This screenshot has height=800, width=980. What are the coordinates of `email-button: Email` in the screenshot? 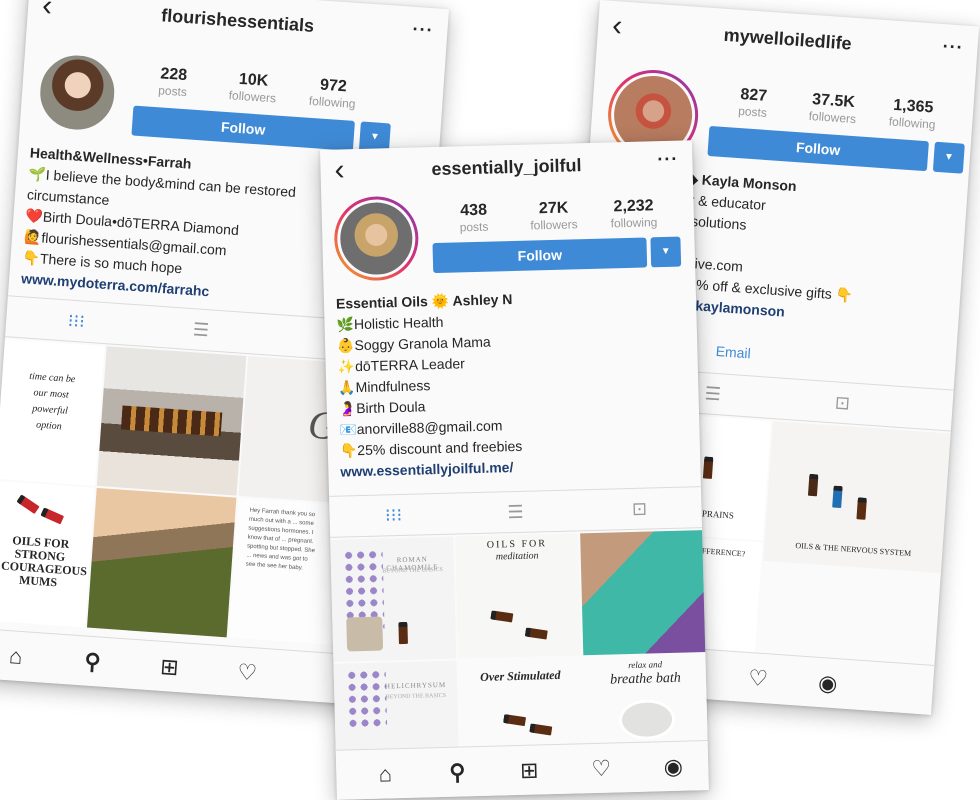 It's located at (733, 352).